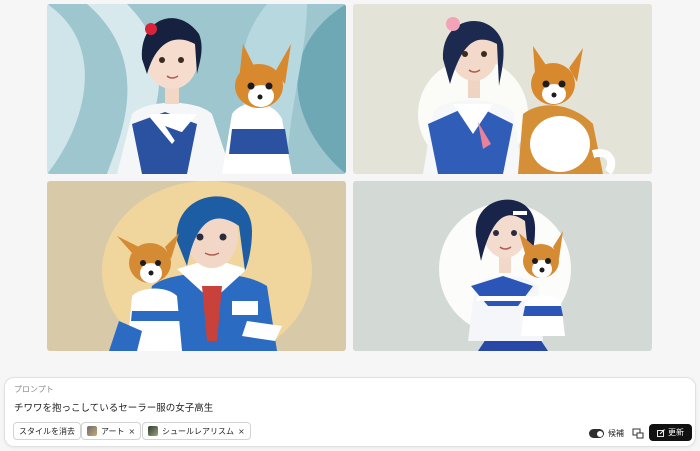  Describe the element at coordinates (676, 432) in the screenshot. I see `update-button-label: 更新` at that location.